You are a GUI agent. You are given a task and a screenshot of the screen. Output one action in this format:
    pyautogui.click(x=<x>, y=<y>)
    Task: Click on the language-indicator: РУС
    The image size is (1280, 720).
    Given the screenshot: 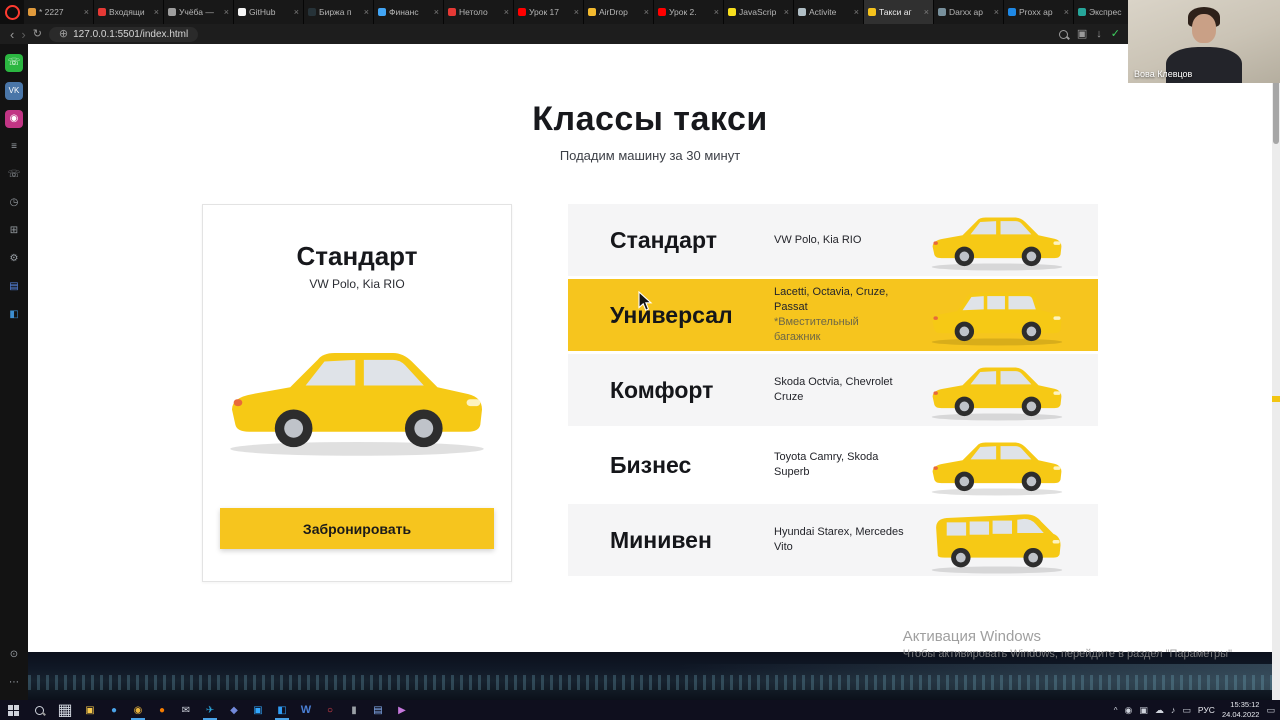 What is the action you would take?
    pyautogui.click(x=1206, y=710)
    